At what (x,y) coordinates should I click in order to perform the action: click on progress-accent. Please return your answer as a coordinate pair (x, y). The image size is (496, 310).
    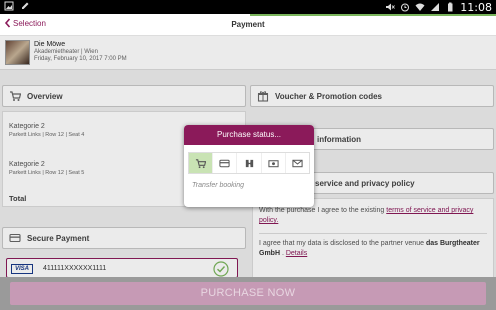
    Looking at the image, I should click on (373, 15).